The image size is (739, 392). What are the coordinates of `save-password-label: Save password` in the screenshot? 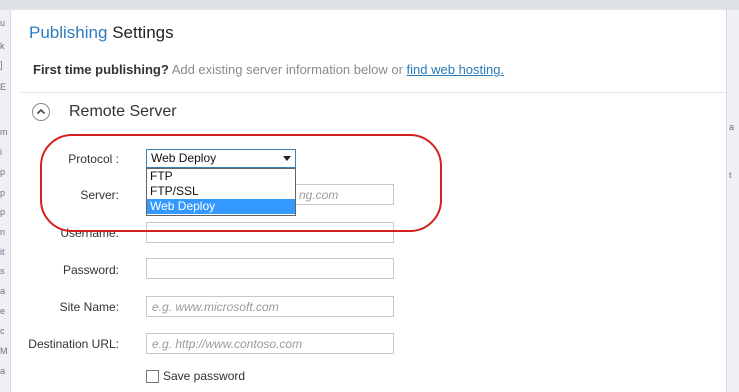 It's located at (204, 376).